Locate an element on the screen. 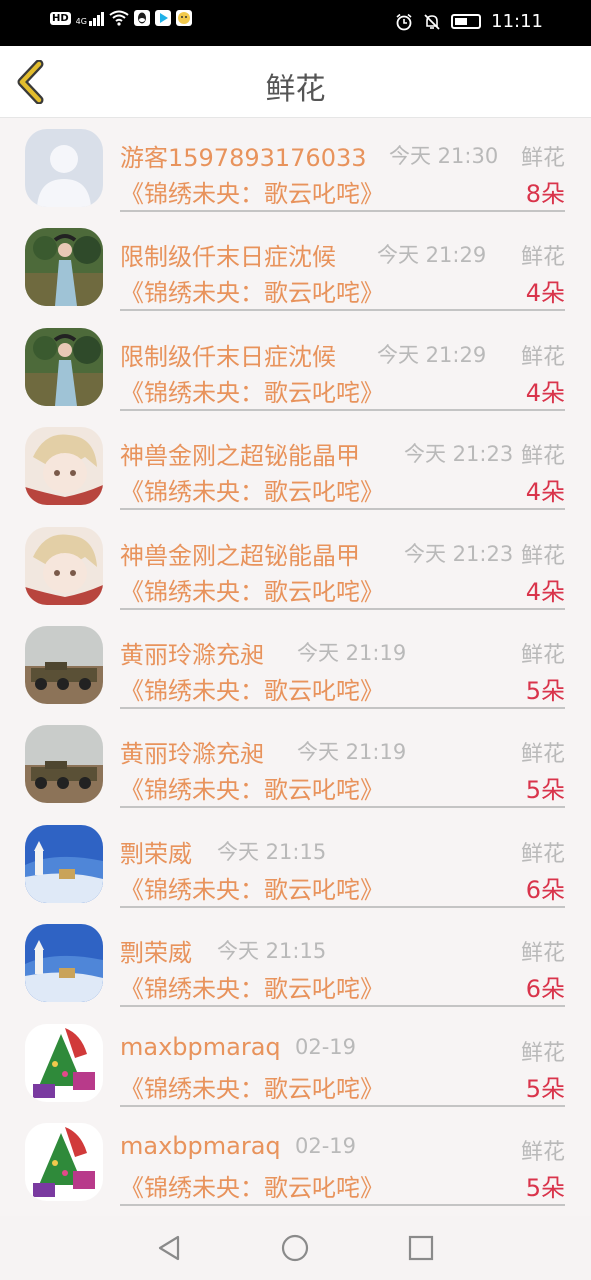  clock: 11:11 is located at coordinates (517, 21).